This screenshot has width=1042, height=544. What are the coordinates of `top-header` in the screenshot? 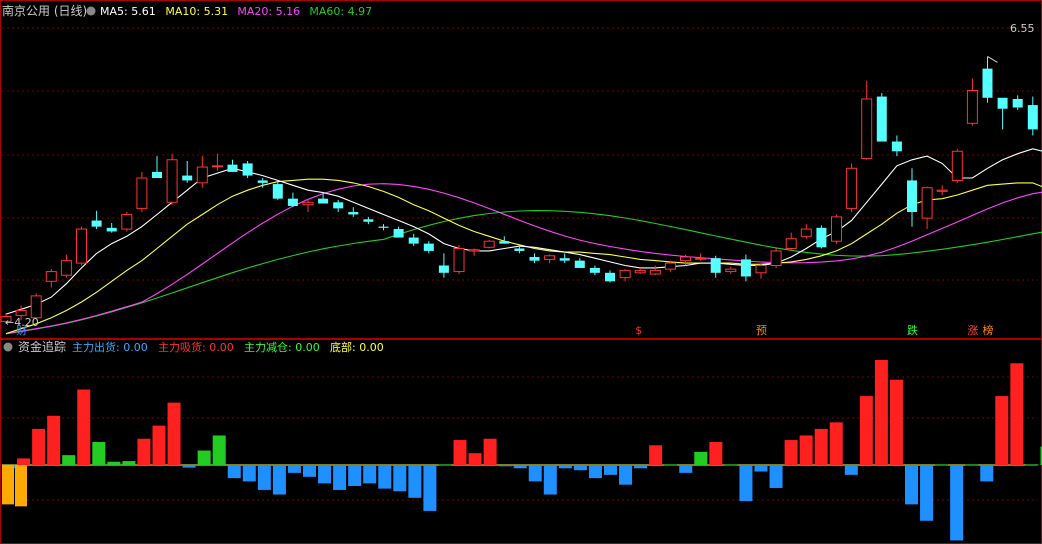 It's located at (521, 11).